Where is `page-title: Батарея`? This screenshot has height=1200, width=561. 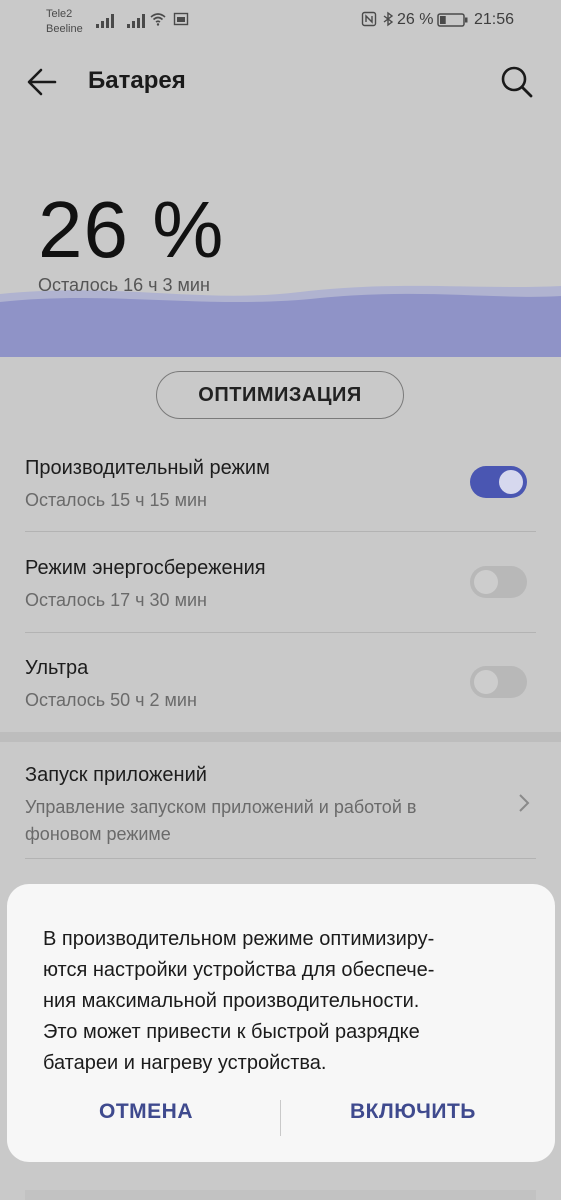
page-title: Батарея is located at coordinates (137, 80).